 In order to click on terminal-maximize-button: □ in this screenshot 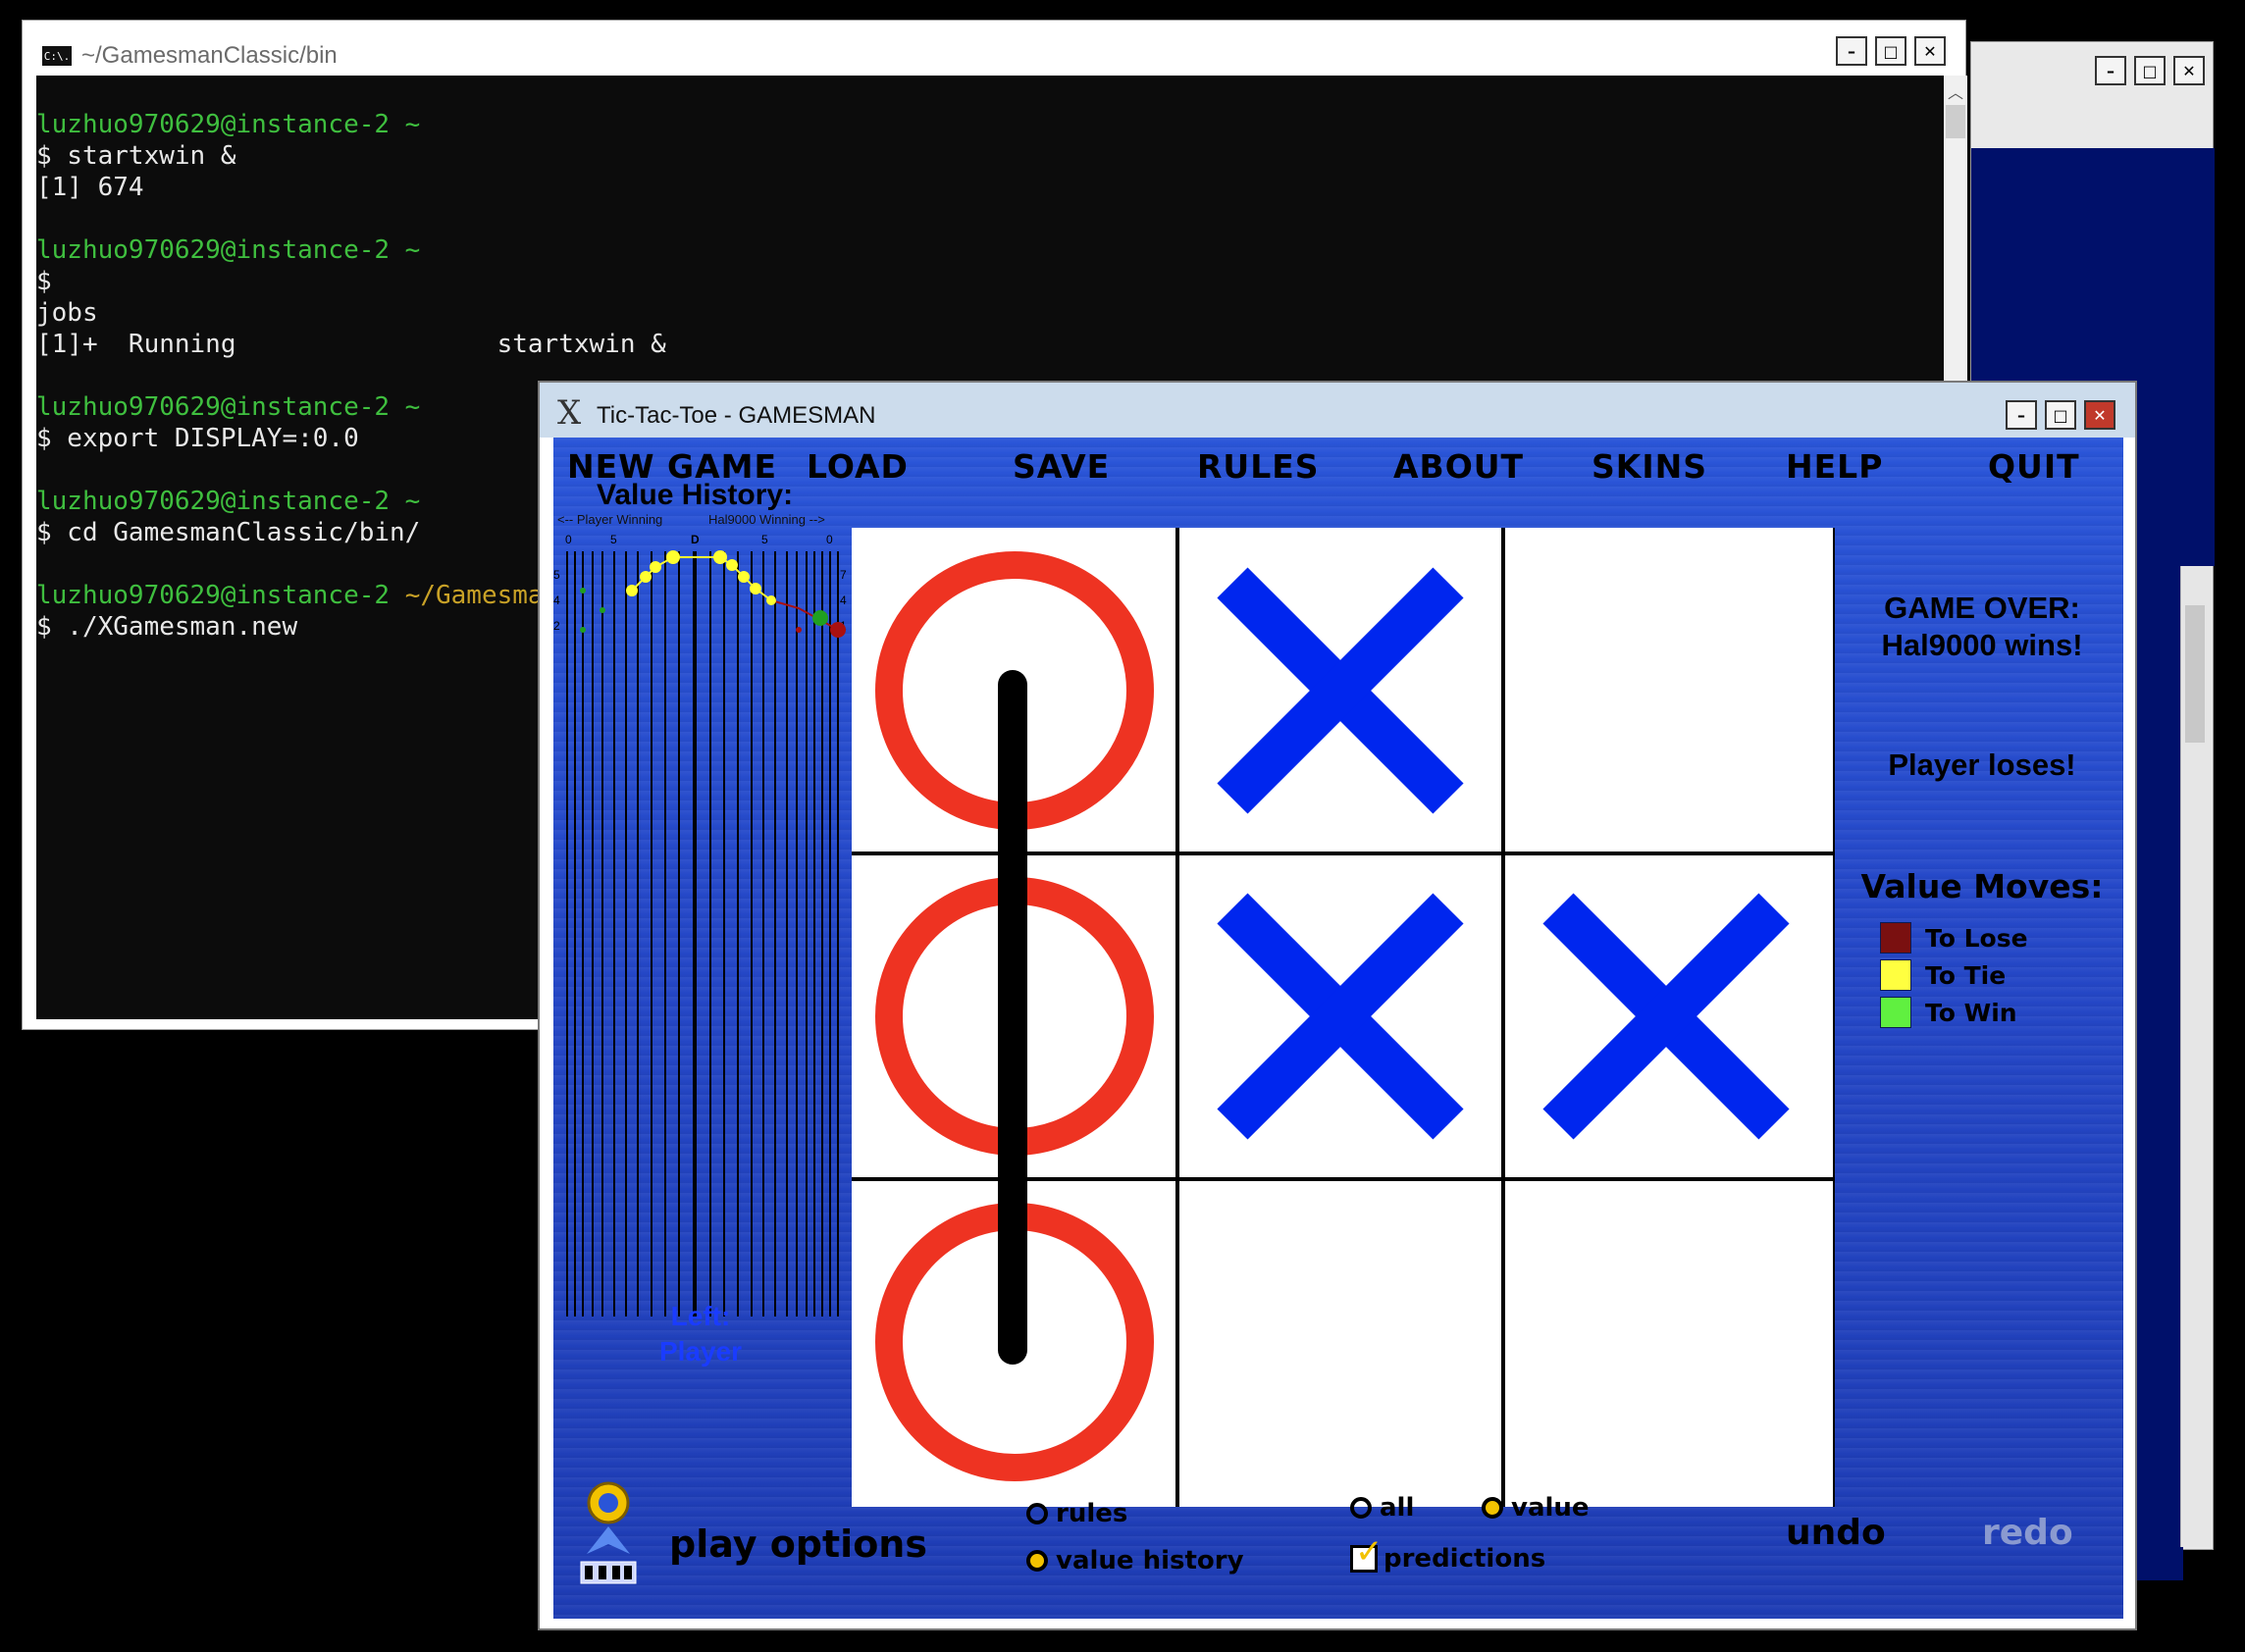, I will do `click(1890, 51)`.